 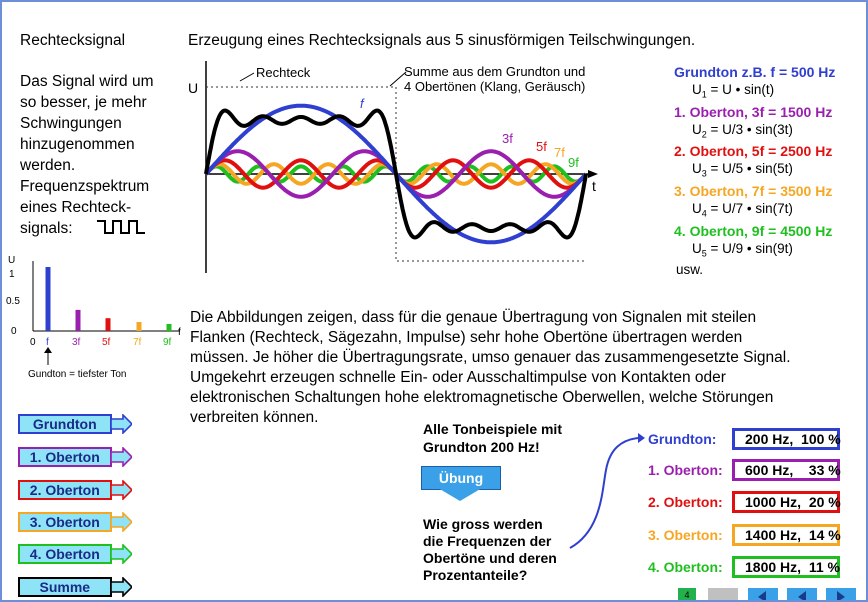 I want to click on answer-value: 1400 Hz, 14 %, so click(x=786, y=535).